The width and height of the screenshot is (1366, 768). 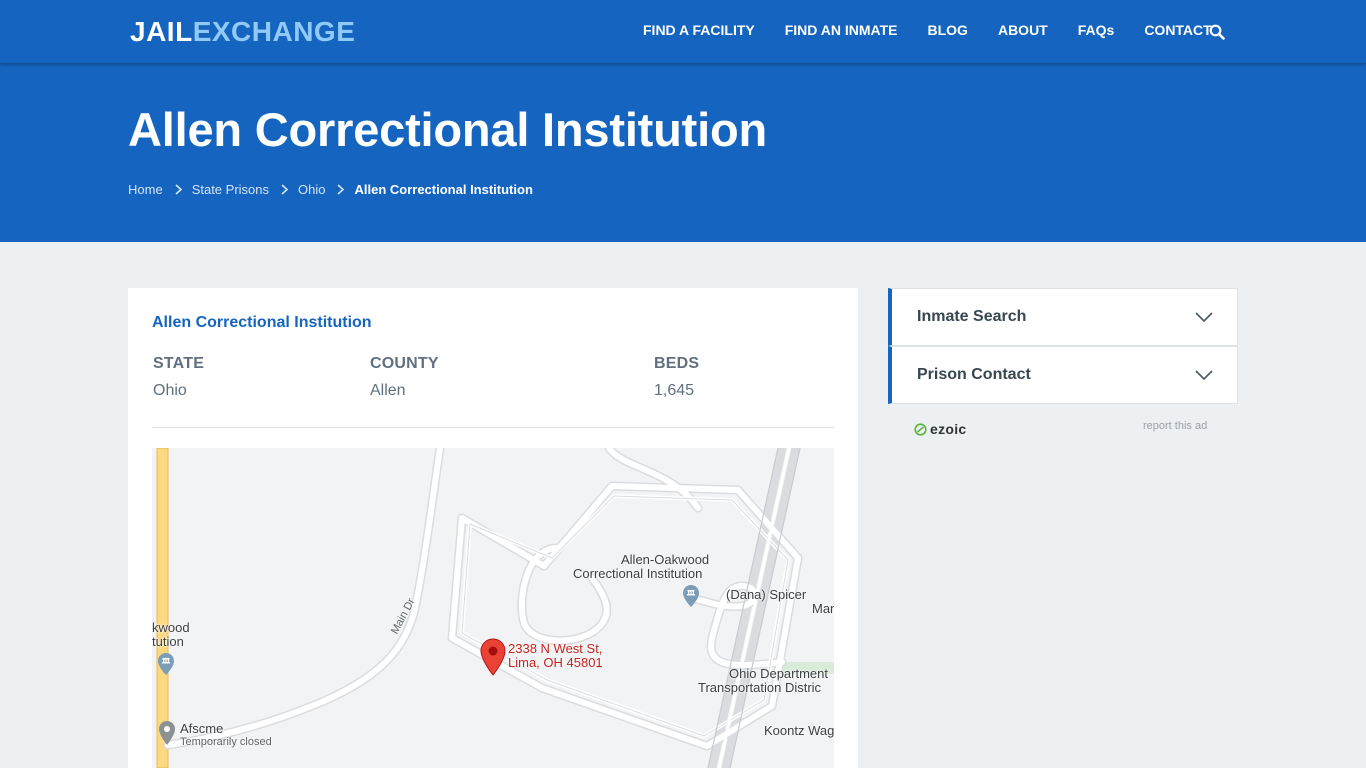 What do you see at coordinates (674, 390) in the screenshot?
I see `beds-value: 1,645` at bounding box center [674, 390].